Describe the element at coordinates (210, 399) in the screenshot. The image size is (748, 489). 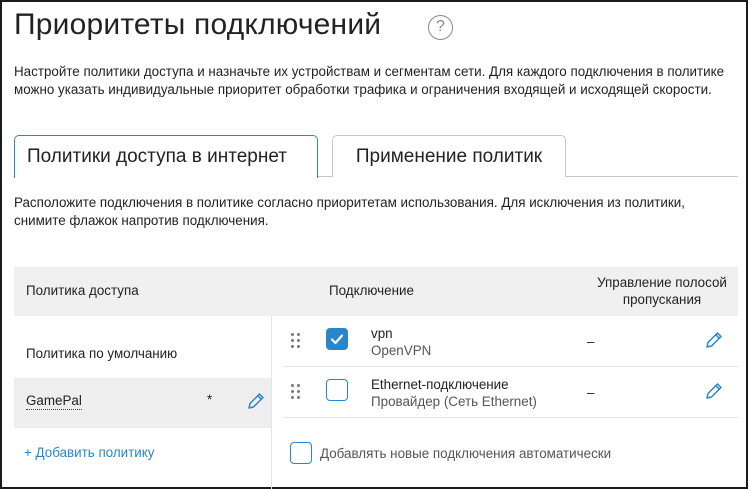
I see `policy-marker: *` at that location.